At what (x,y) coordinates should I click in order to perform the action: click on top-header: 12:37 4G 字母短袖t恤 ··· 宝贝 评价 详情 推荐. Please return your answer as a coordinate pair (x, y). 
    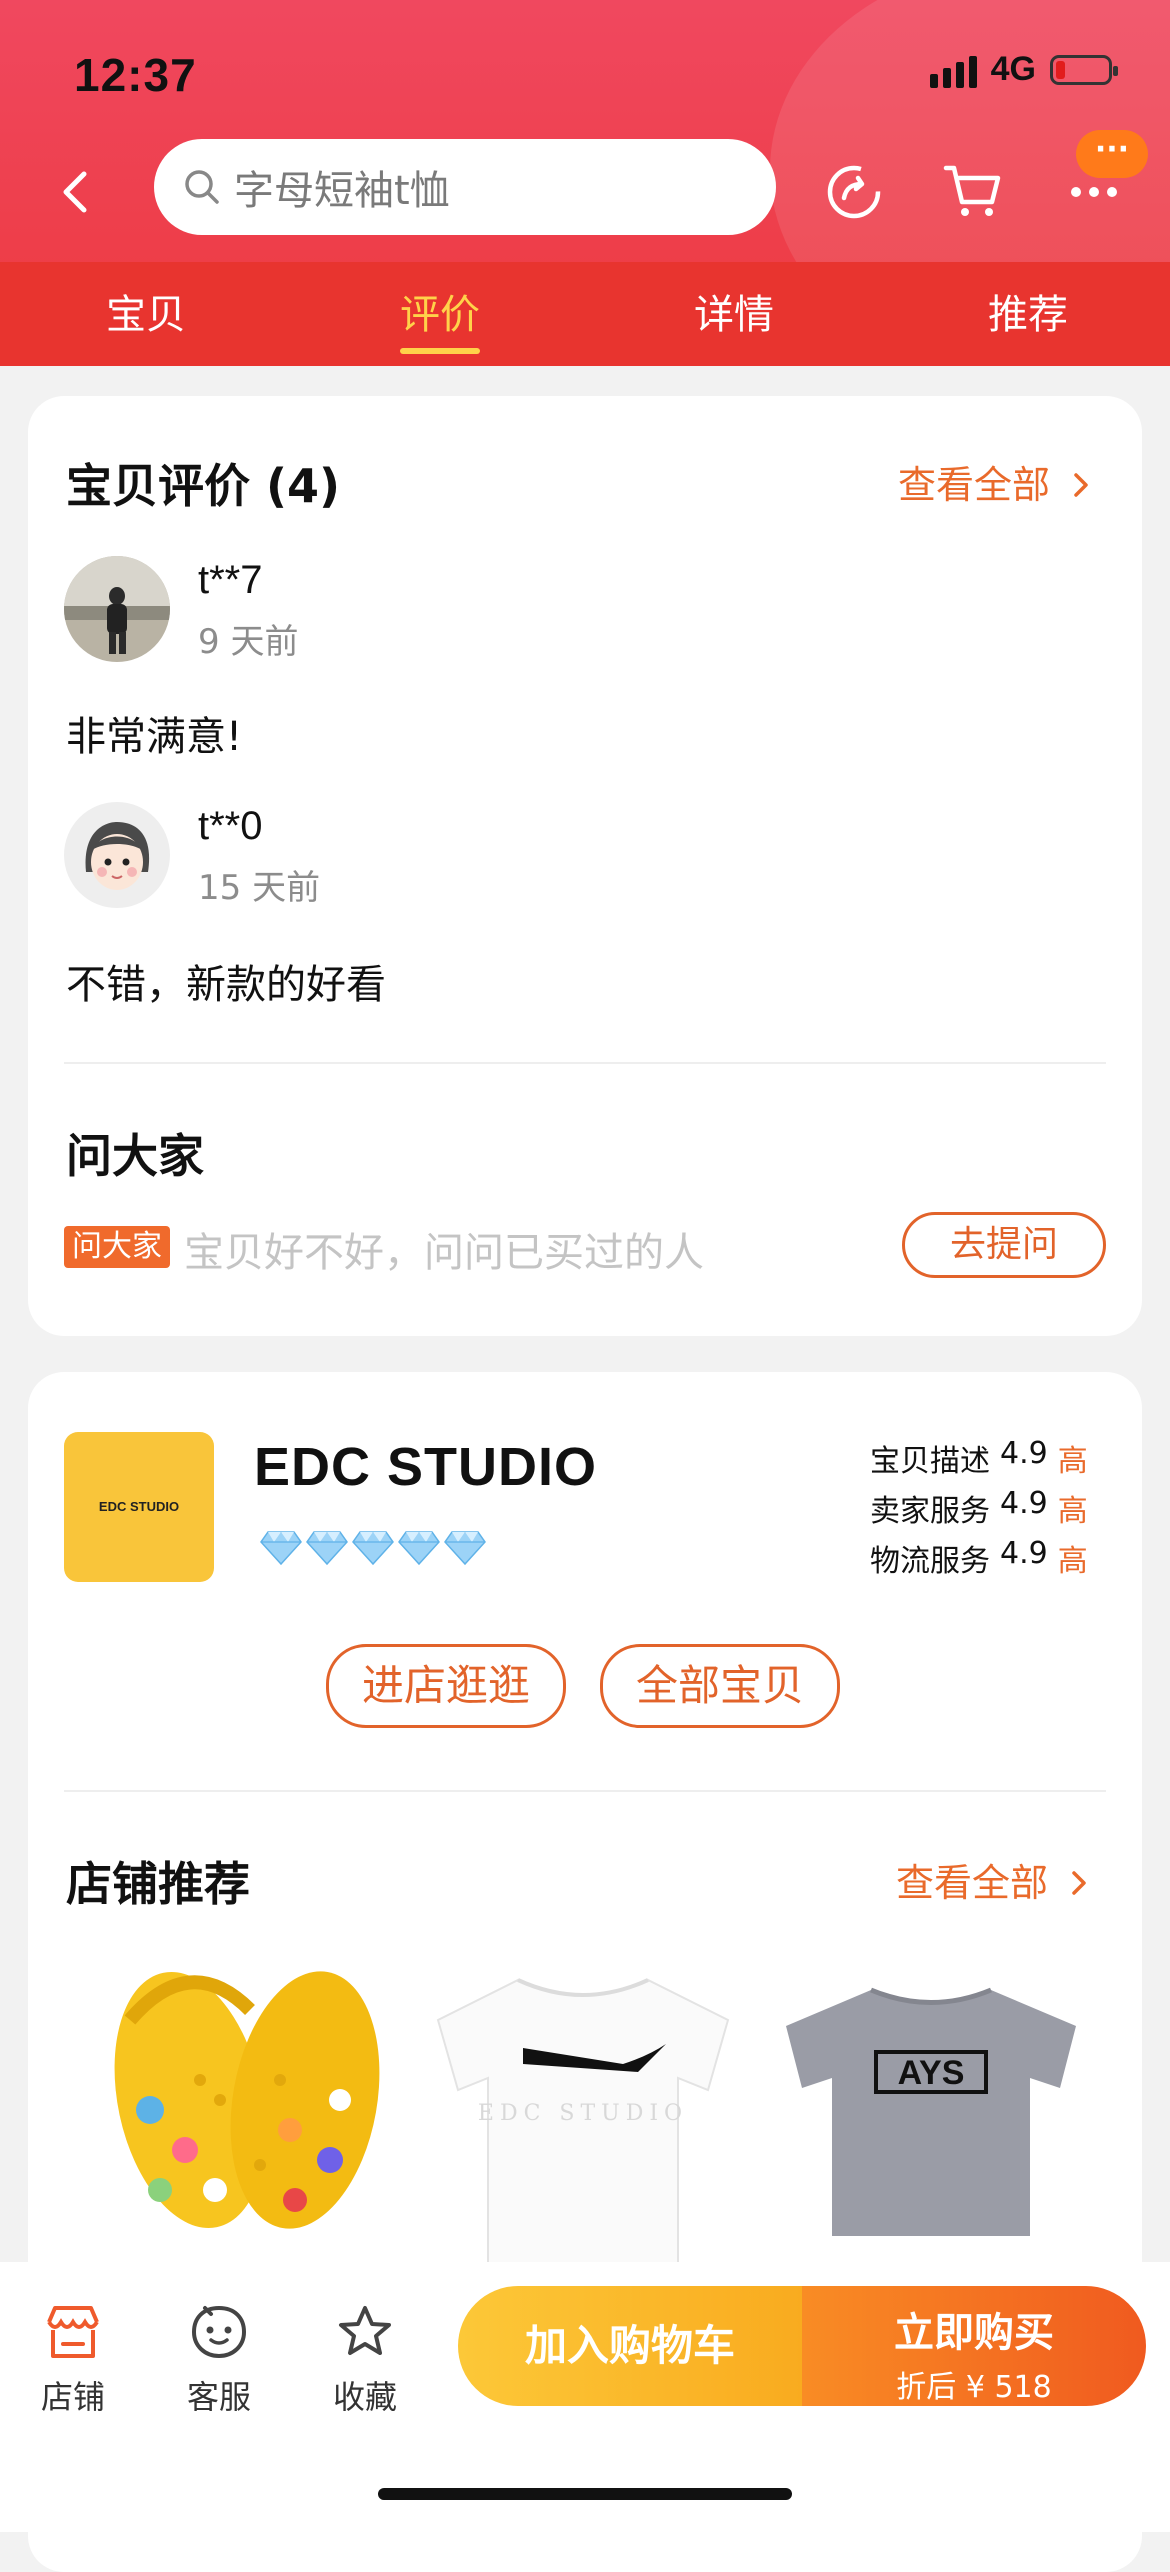
    Looking at the image, I should click on (585, 183).